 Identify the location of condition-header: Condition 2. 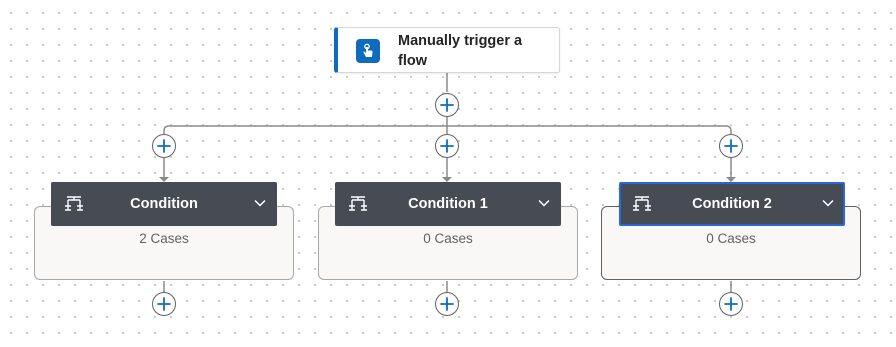
(732, 204).